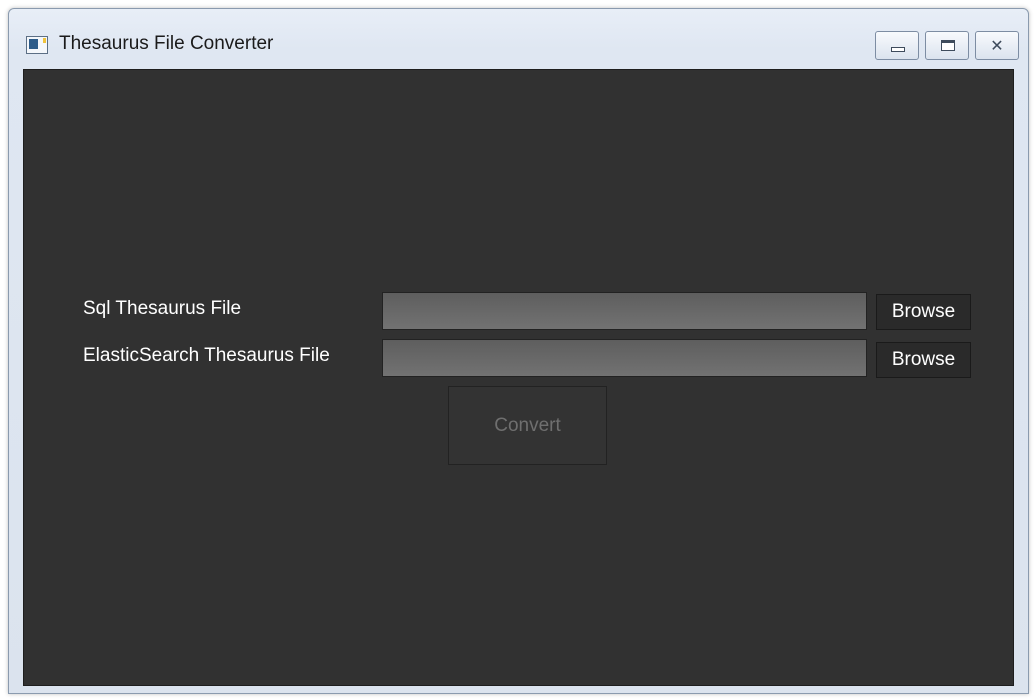 Image resolution: width=1036 pixels, height=699 pixels. I want to click on convert-button: Convert, so click(527, 425).